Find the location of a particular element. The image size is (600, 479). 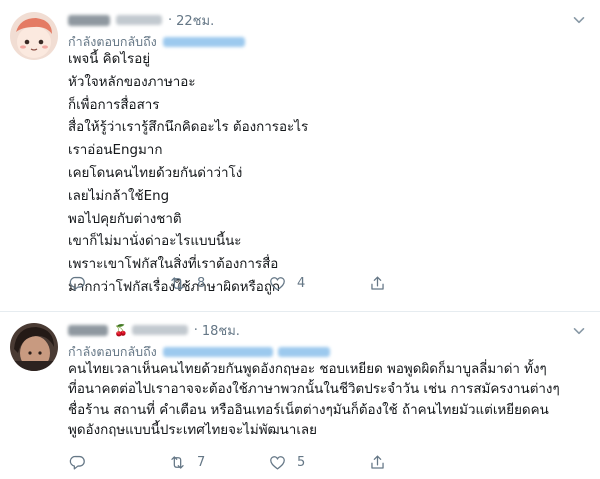

retweet-count: 7 is located at coordinates (201, 462).